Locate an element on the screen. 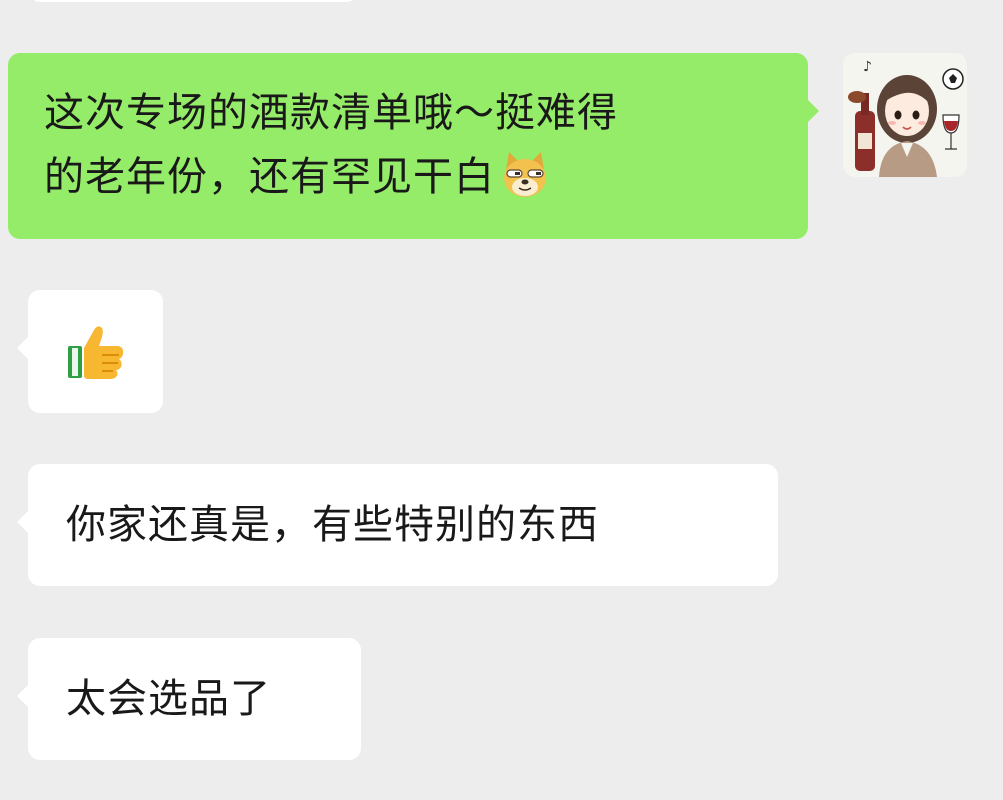 This screenshot has height=800, width=1003. user-avatar-illustration-icon: ♪ is located at coordinates (905, 115).